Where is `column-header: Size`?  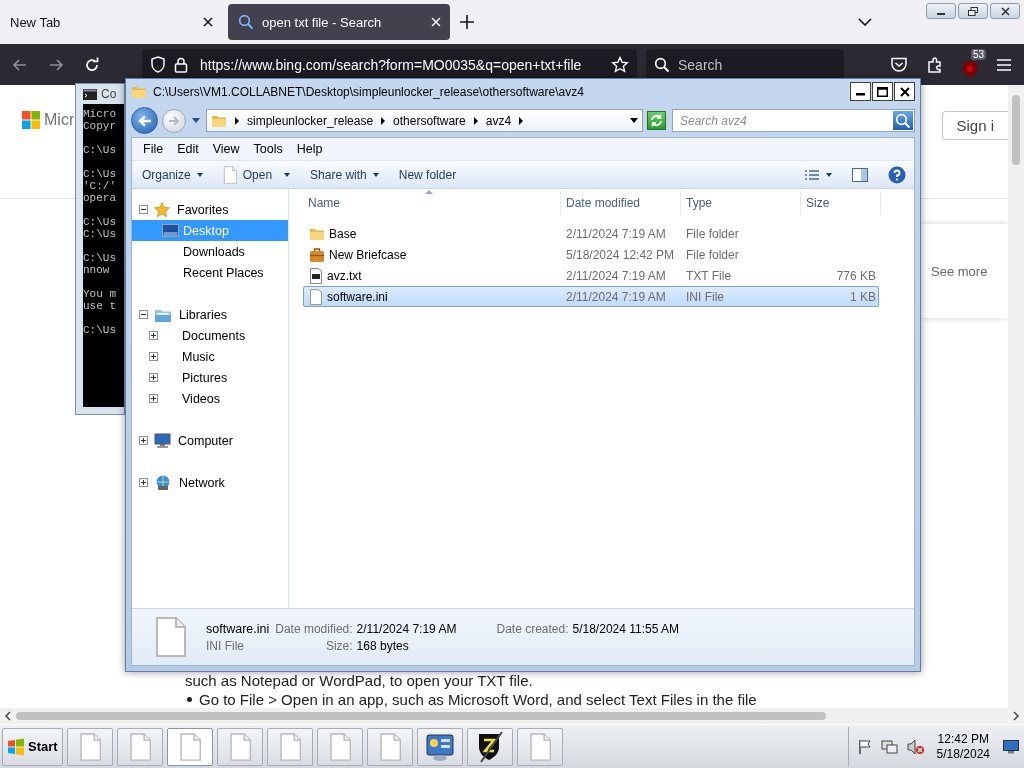
column-header: Size is located at coordinates (841, 203).